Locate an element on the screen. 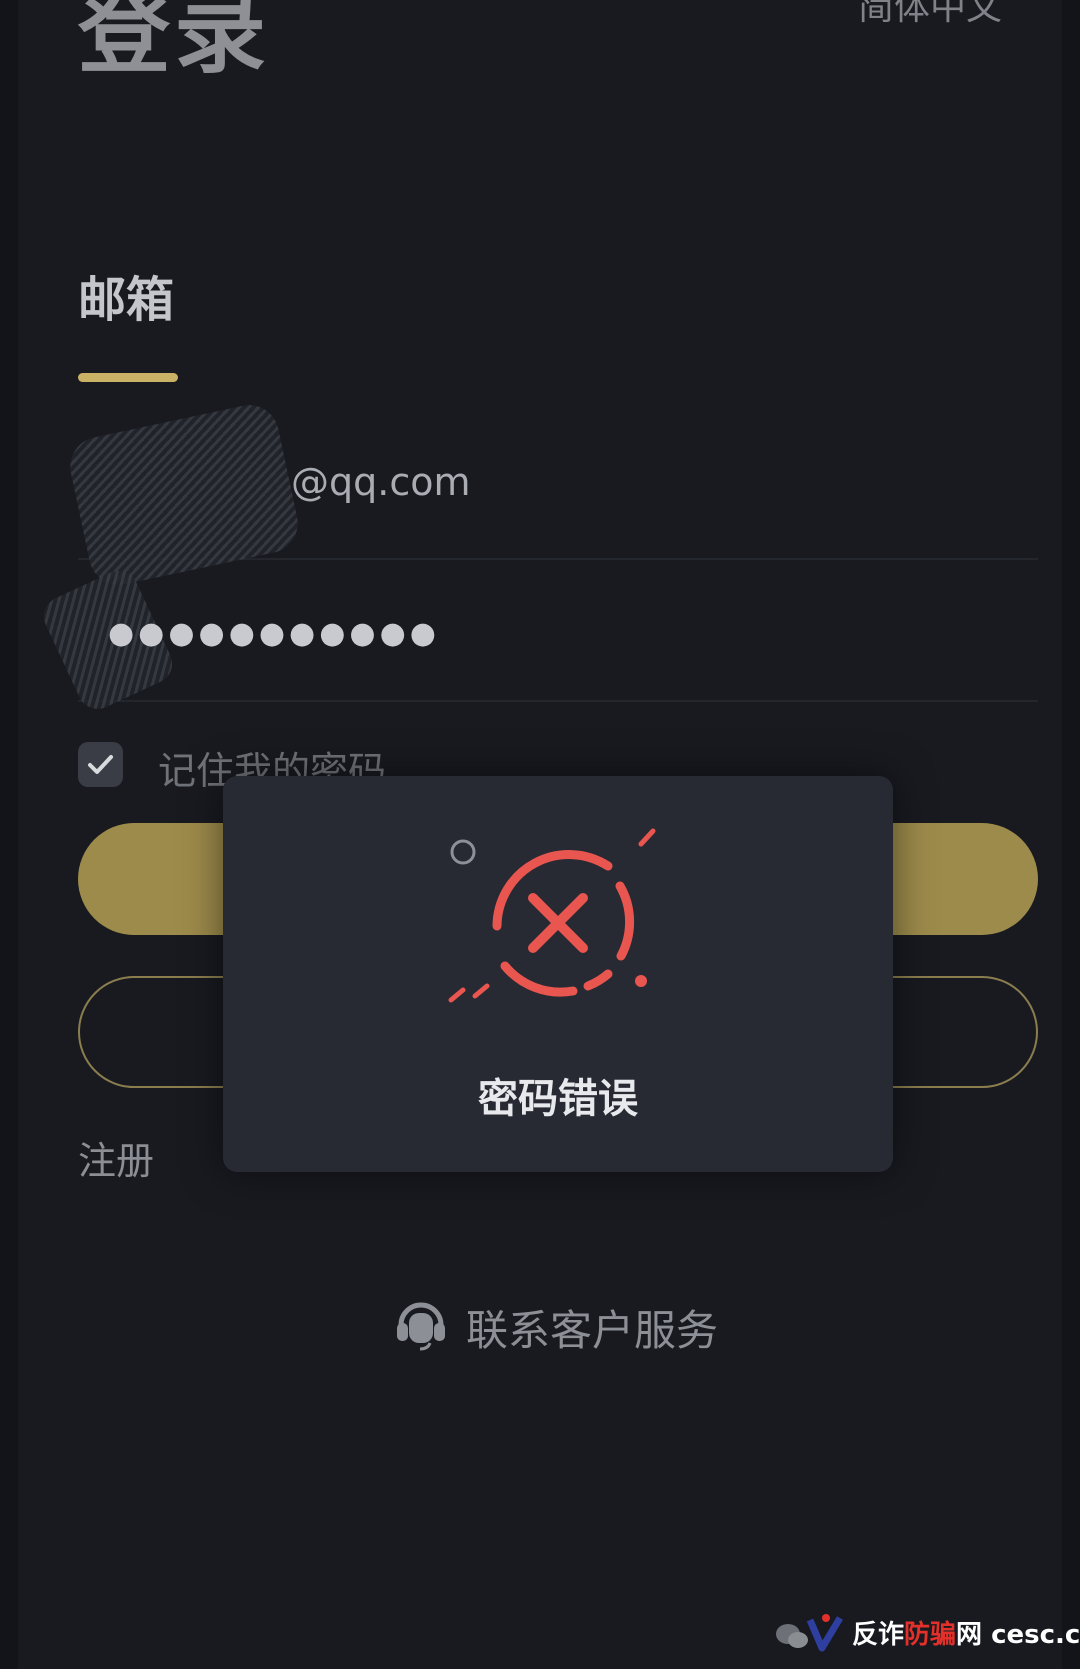 The image size is (1080, 1669). page-title: 登录 is located at coordinates (174, 43).